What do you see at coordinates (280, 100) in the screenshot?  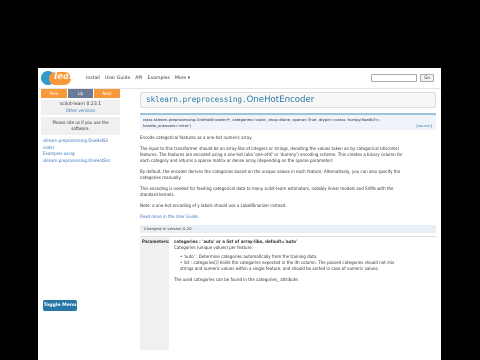 I see `title-class: OneHotEncoder` at bounding box center [280, 100].